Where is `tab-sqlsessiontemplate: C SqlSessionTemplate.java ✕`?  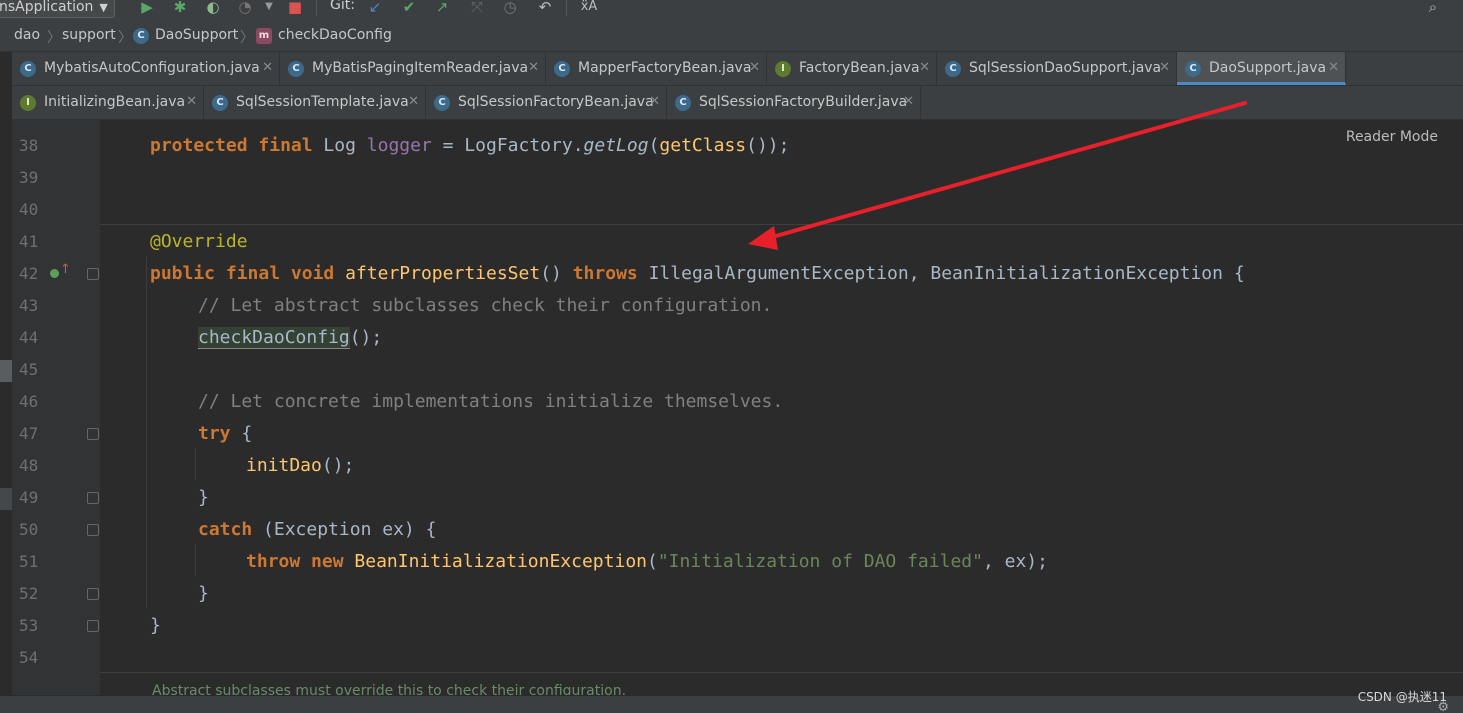
tab-sqlsessiontemplate: C SqlSessionTemplate.java ✕ is located at coordinates (315, 102).